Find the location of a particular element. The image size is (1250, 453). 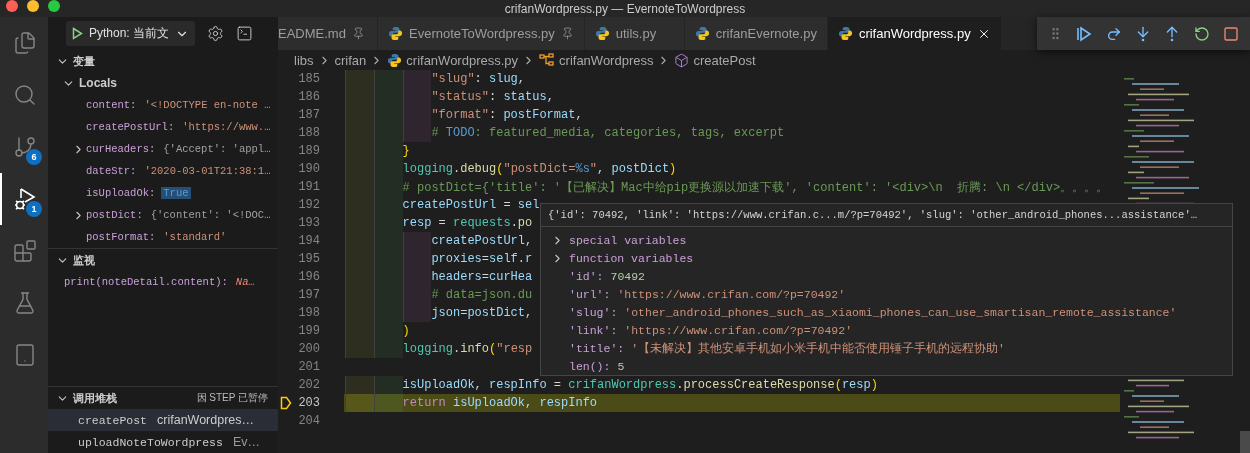

line-number: 189 is located at coordinates (308, 151).